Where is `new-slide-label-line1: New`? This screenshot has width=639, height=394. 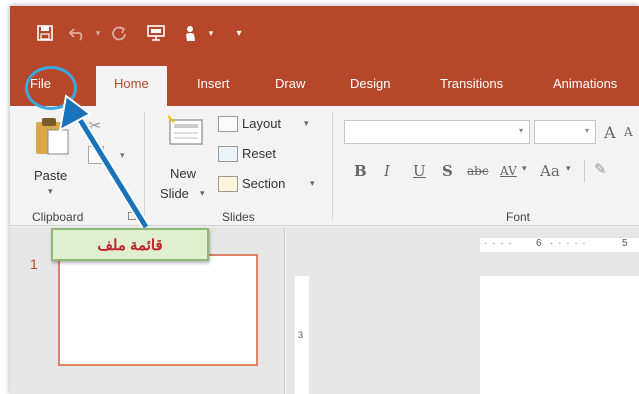 new-slide-label-line1: New is located at coordinates (183, 173).